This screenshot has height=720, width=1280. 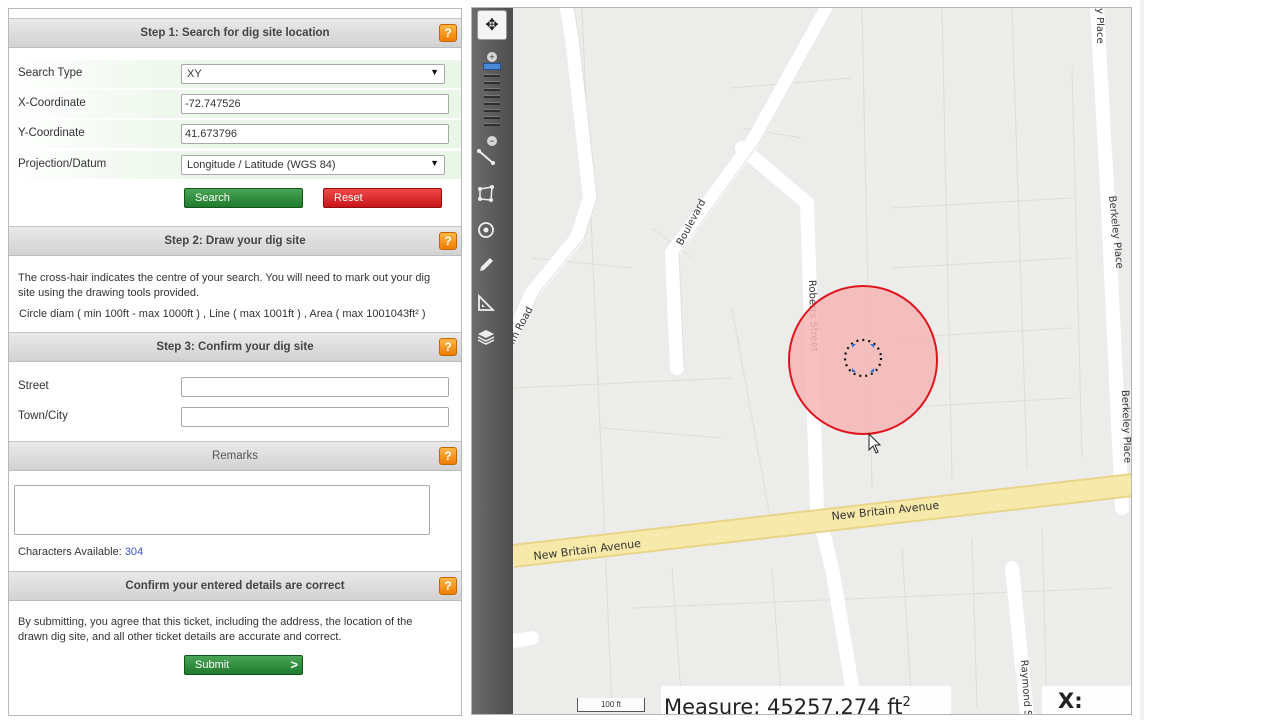 I want to click on step2-help-button: ?, so click(x=448, y=241).